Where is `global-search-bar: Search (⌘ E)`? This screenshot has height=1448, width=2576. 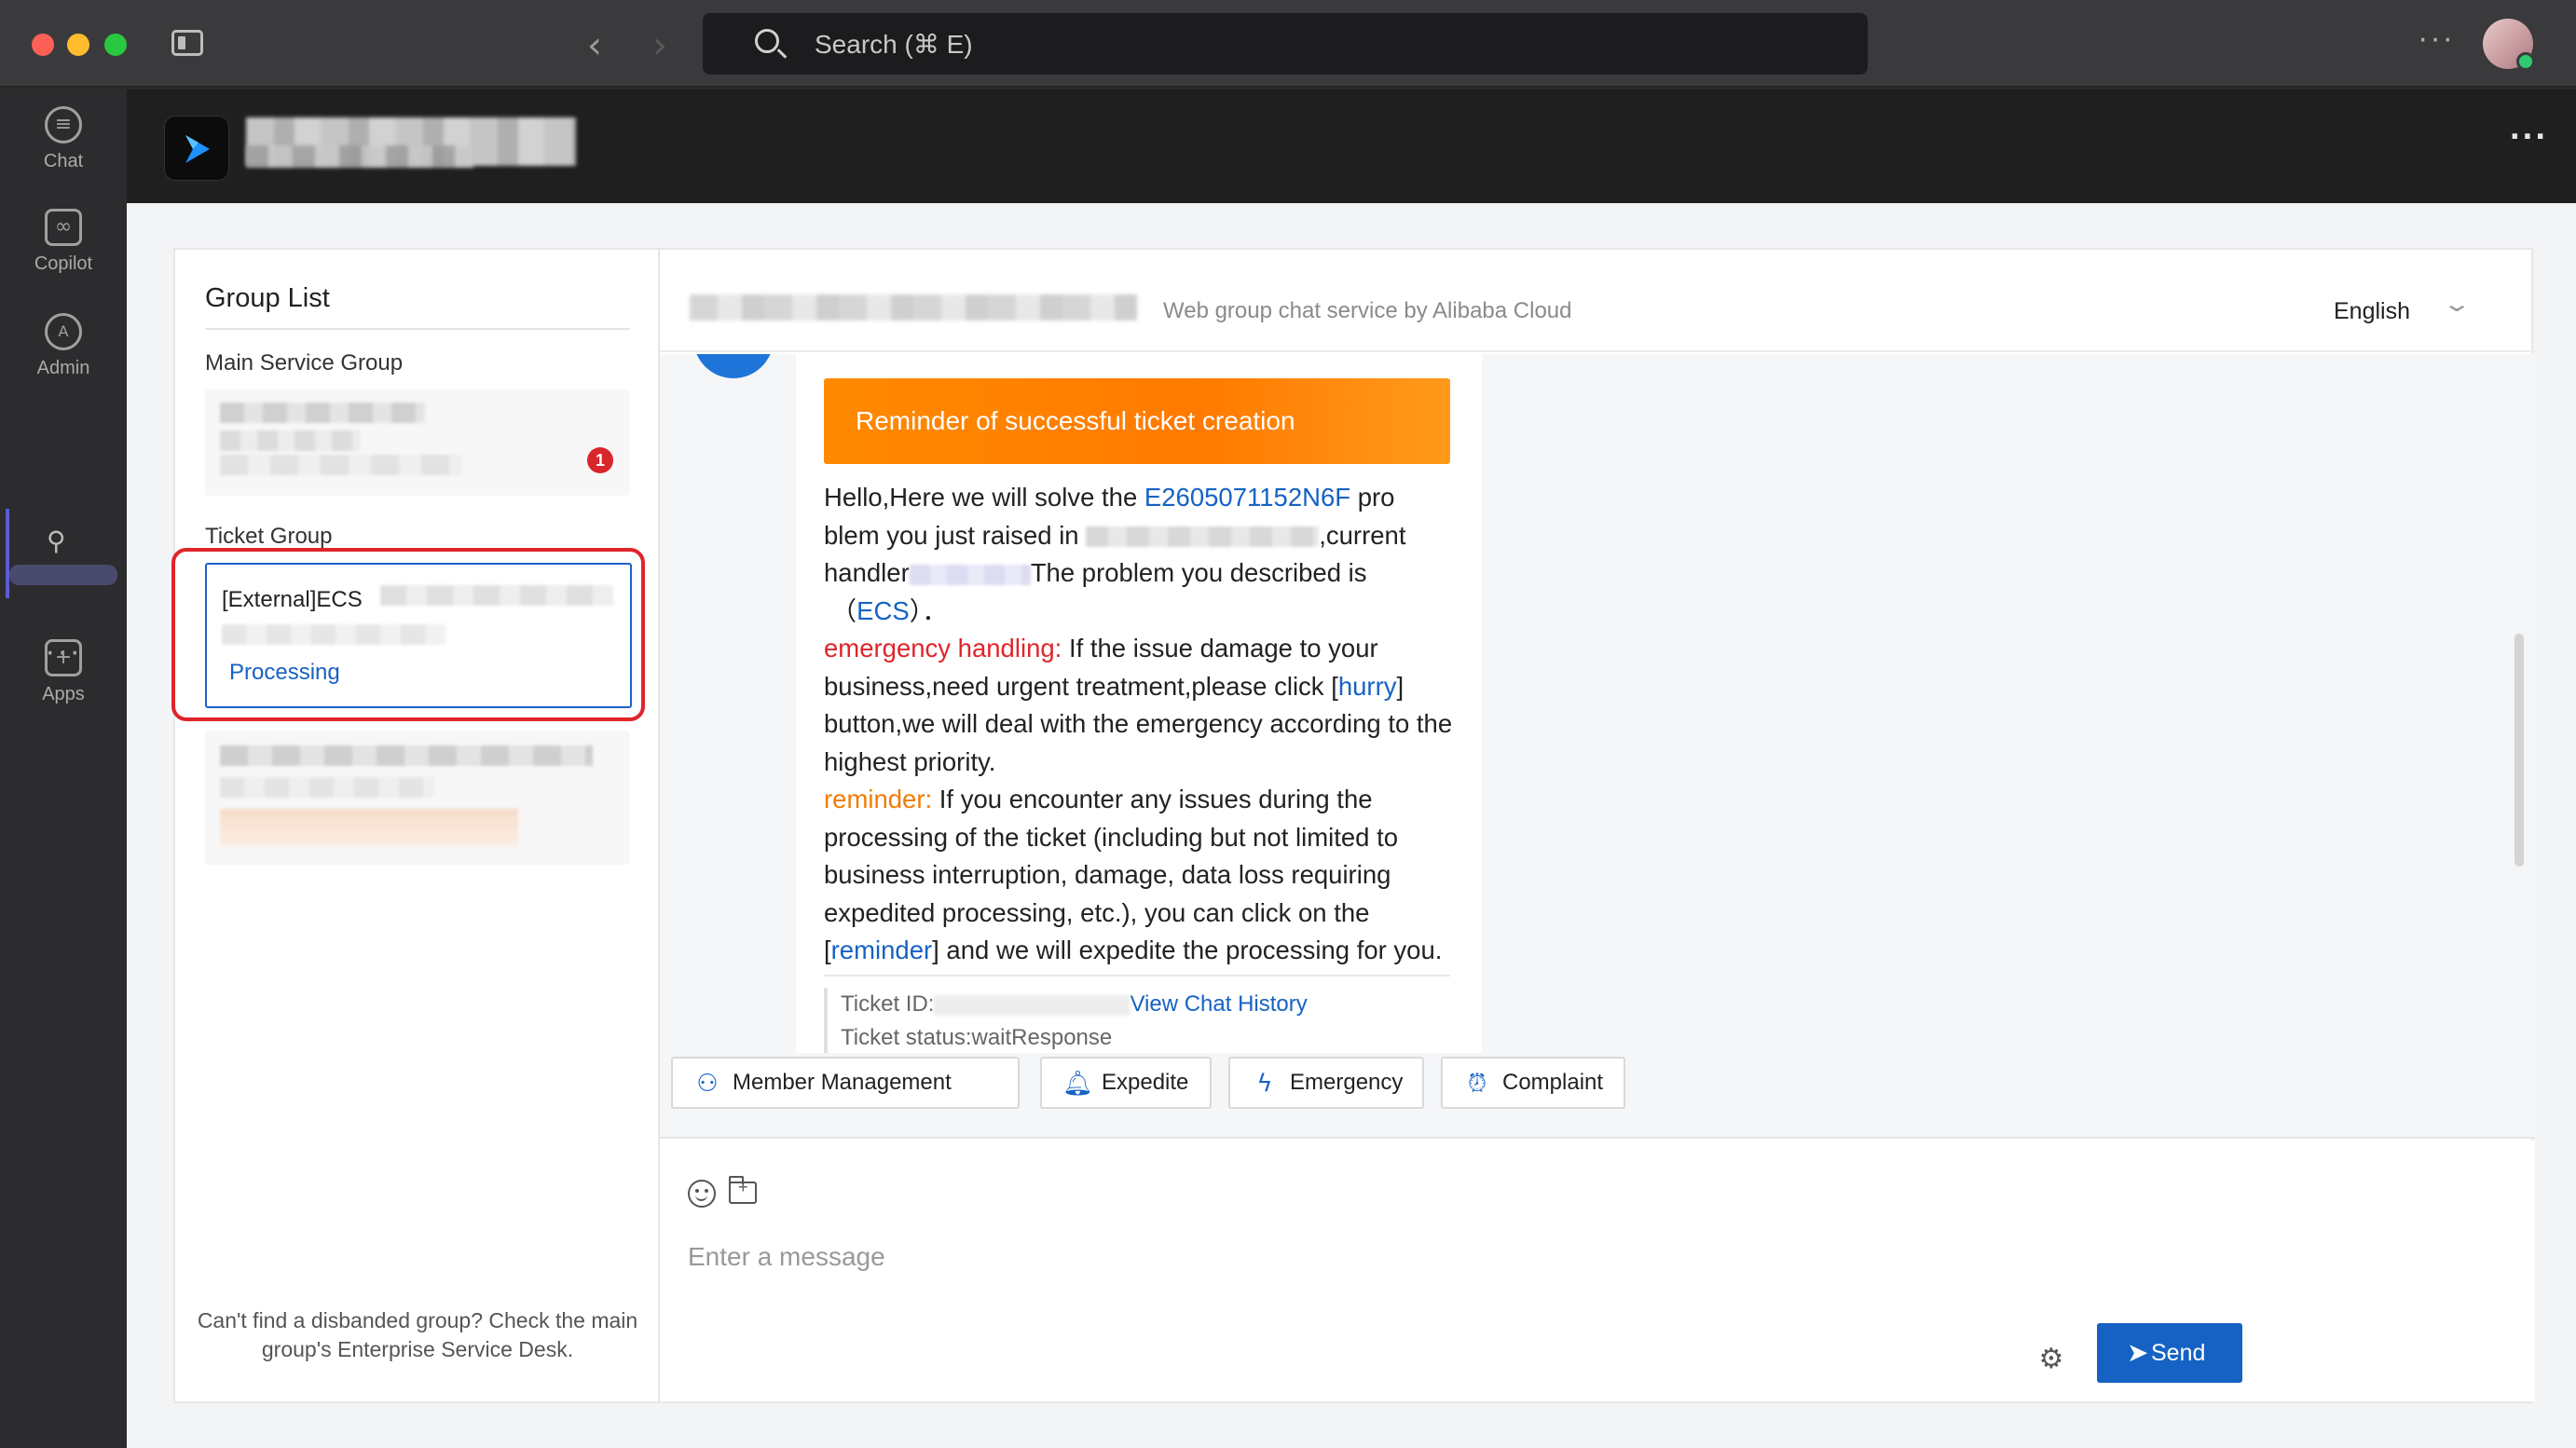 global-search-bar: Search (⌘ E) is located at coordinates (1285, 44).